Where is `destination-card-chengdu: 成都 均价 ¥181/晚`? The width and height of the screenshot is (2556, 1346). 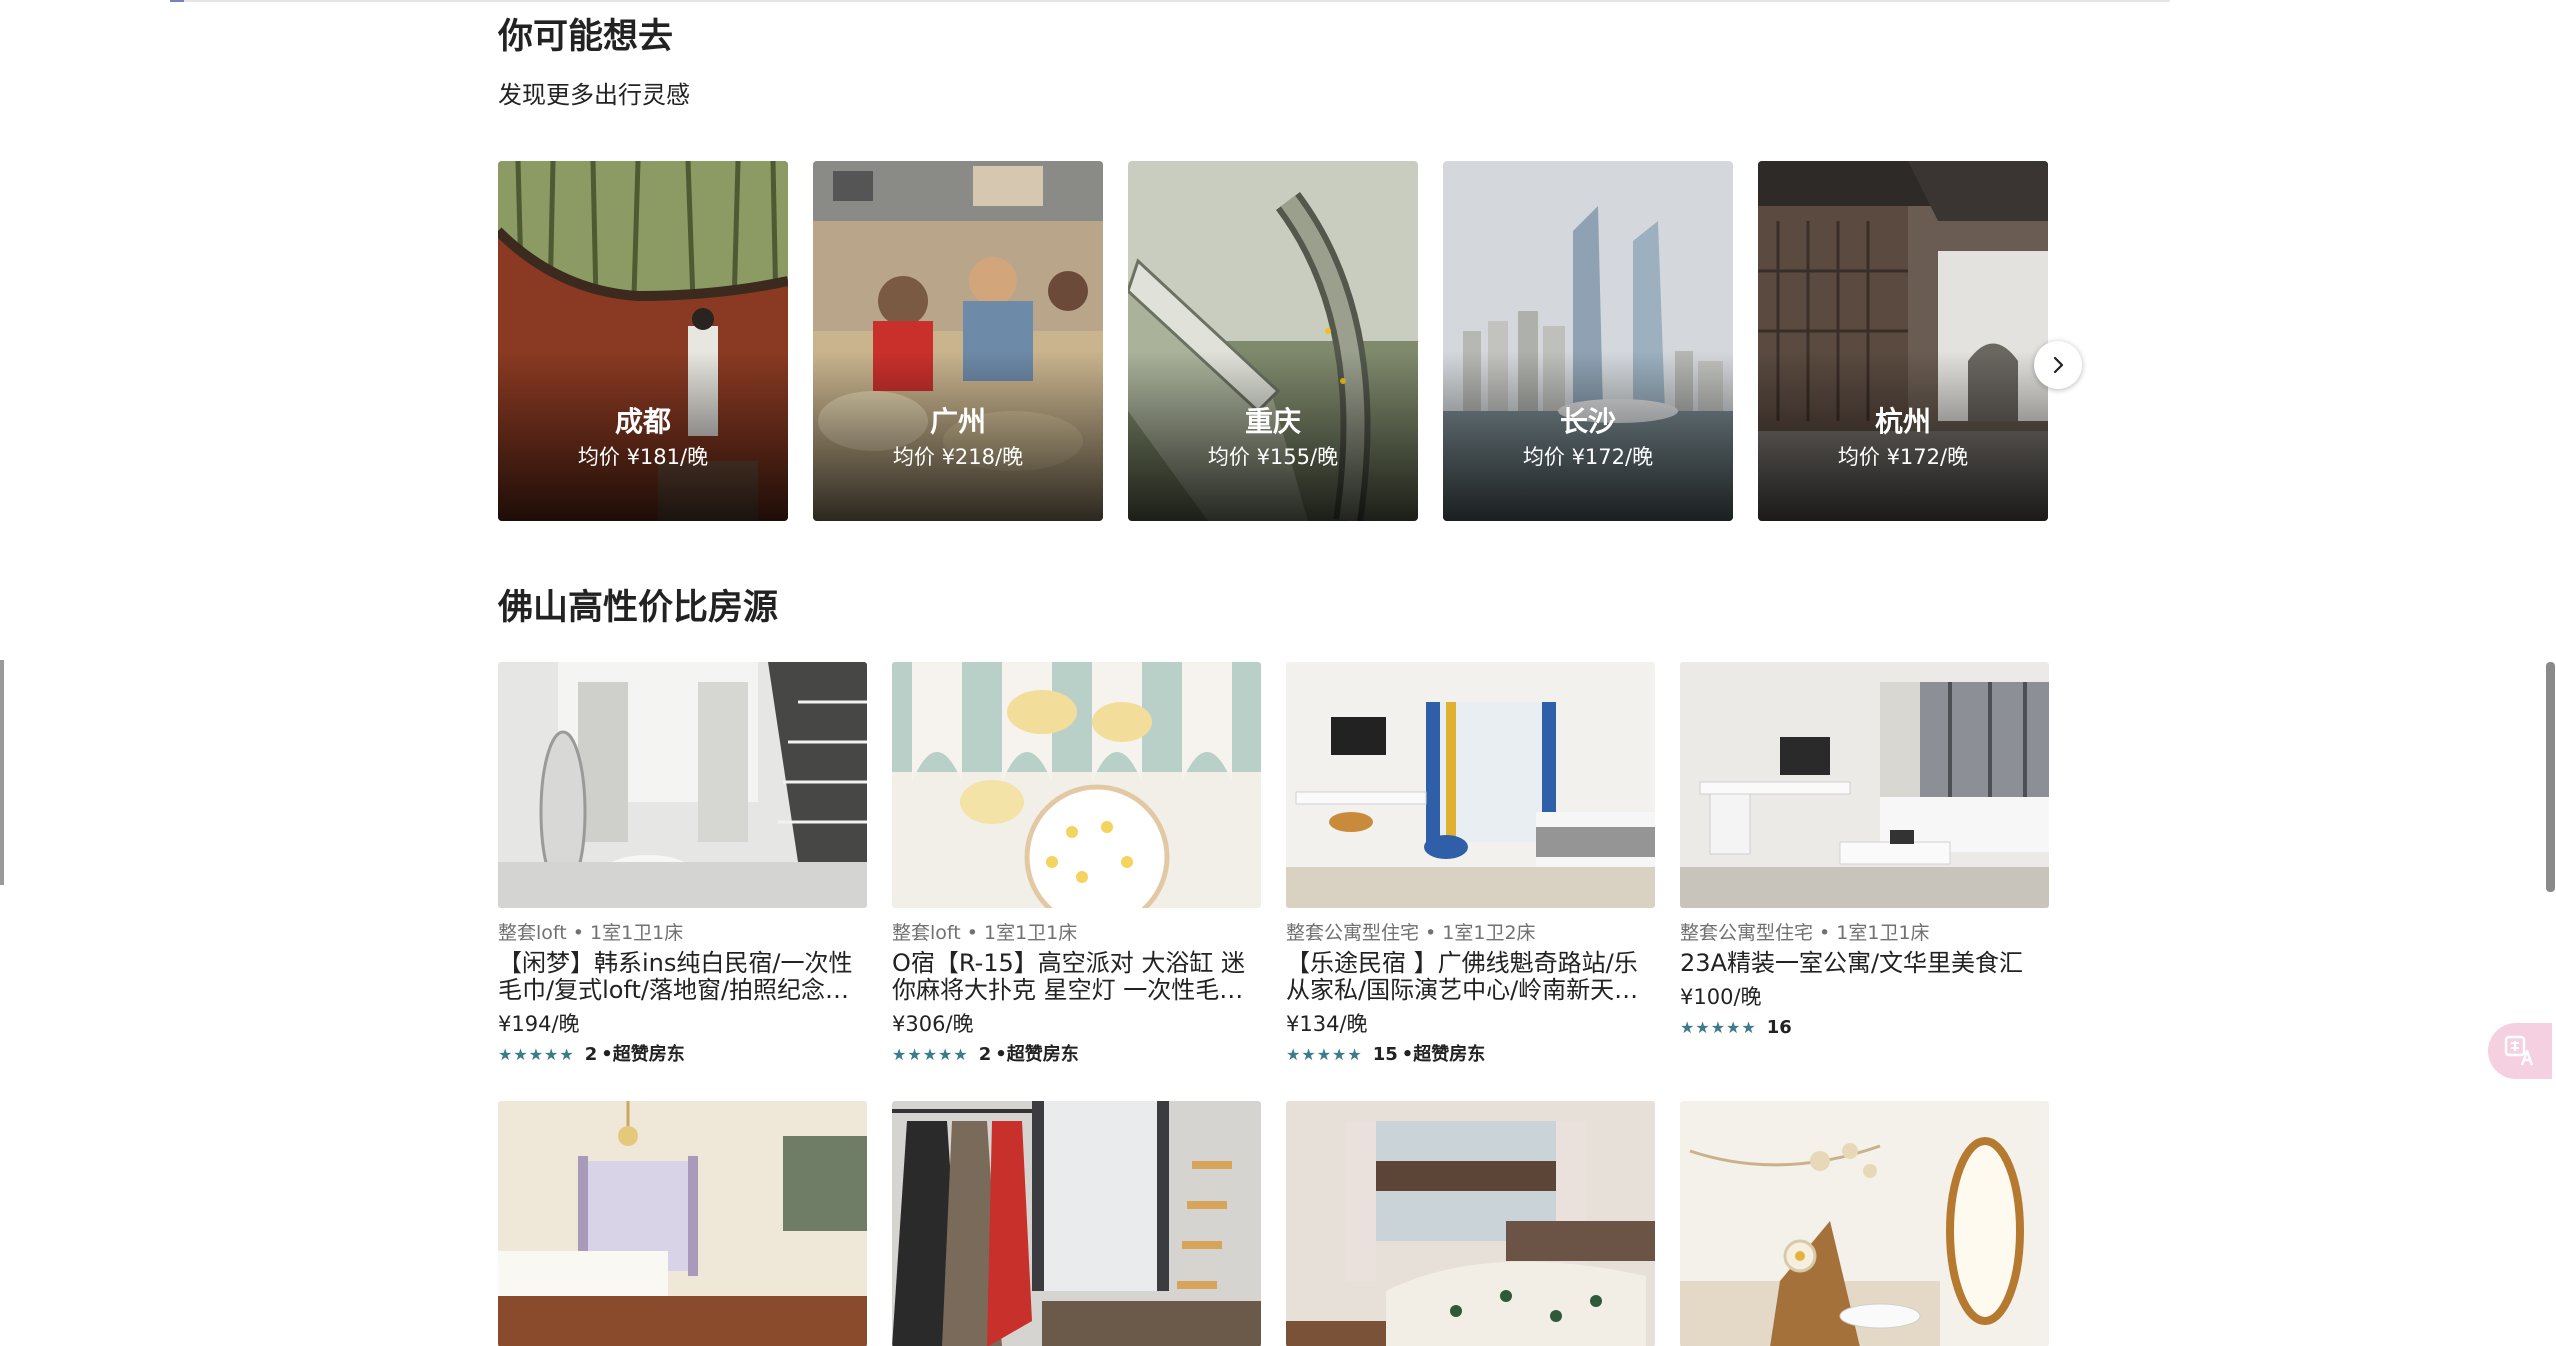
destination-card-chengdu: 成都 均价 ¥181/晚 is located at coordinates (643, 341).